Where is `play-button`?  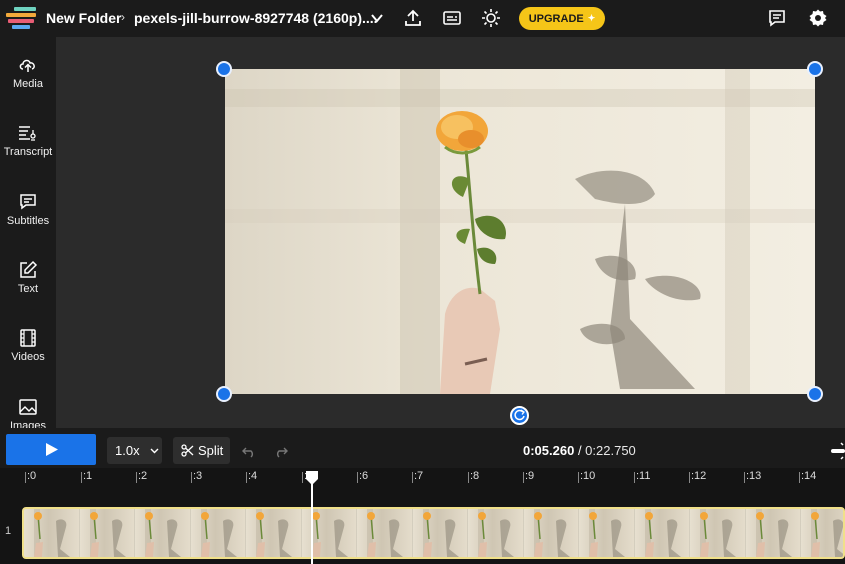
play-button is located at coordinates (51, 449).